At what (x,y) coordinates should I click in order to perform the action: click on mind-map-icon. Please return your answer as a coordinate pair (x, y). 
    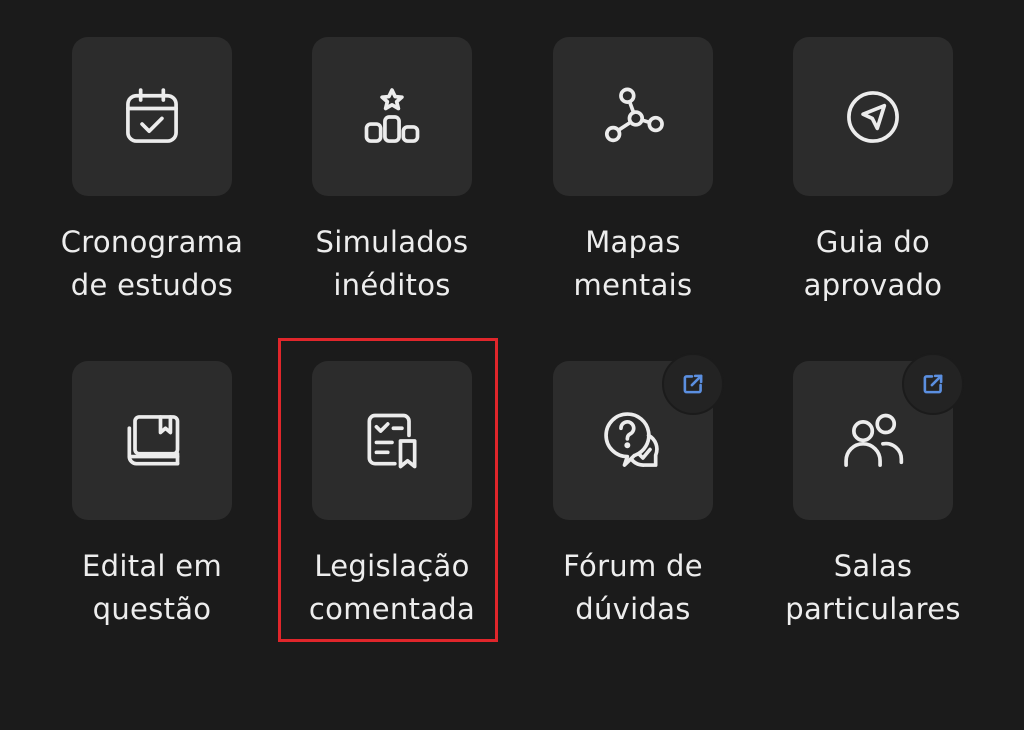
    Looking at the image, I should click on (634, 114).